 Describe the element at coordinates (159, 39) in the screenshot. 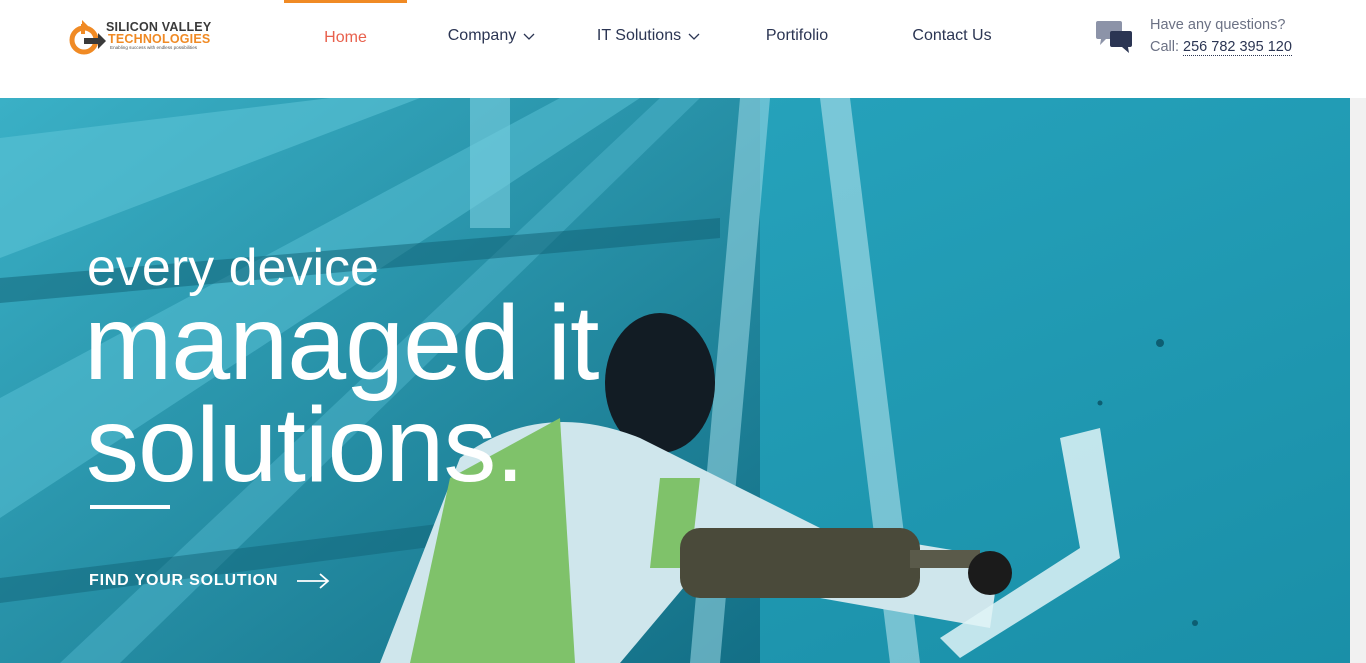

I see `logo-text-line2: TECHNOLOGIES` at that location.